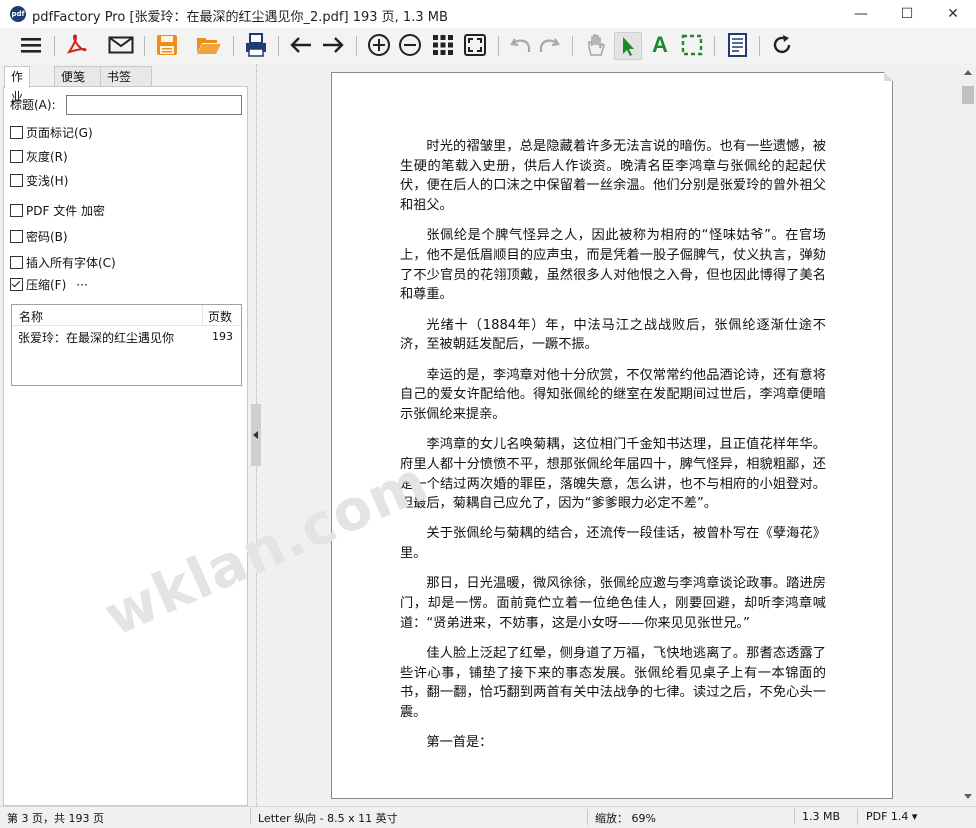 This screenshot has width=976, height=828. What do you see at coordinates (81, 285) in the screenshot?
I see `compress-more-button: ···` at bounding box center [81, 285].